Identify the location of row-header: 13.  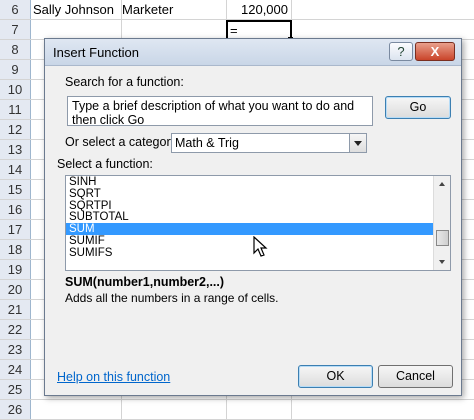
(15, 149).